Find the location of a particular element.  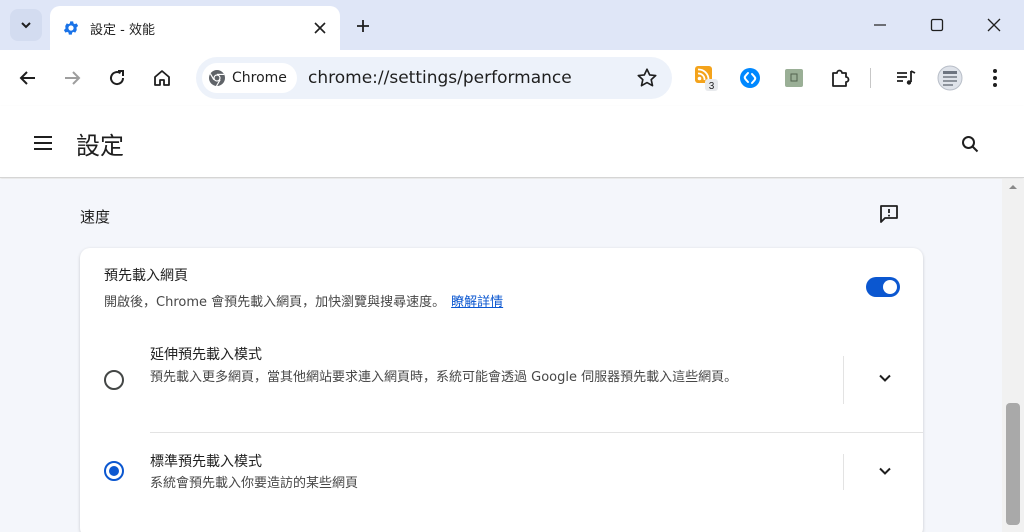

reload-icon is located at coordinates (117, 78).